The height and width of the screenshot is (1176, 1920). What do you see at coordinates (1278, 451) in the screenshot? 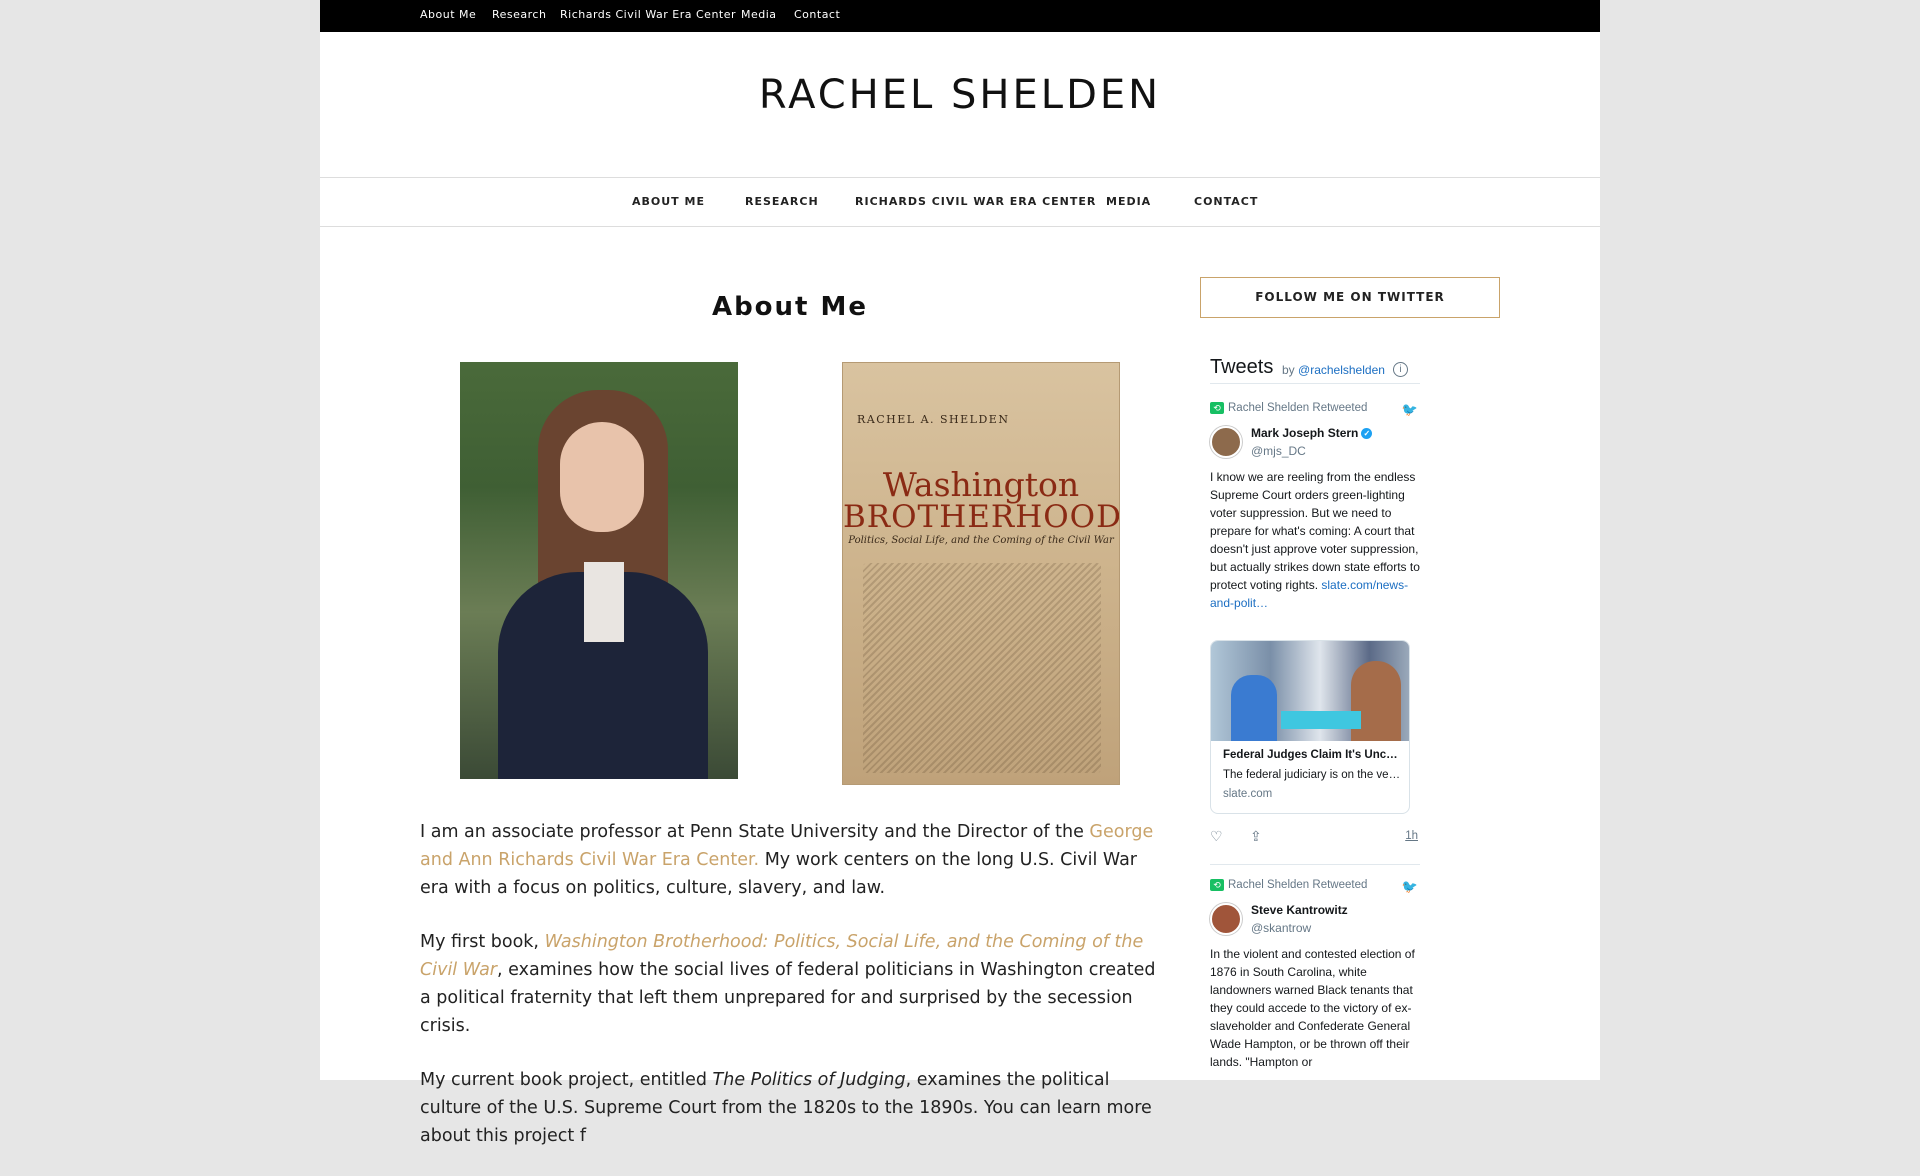
I see `tweet-author-handle: @mjs_DC` at bounding box center [1278, 451].